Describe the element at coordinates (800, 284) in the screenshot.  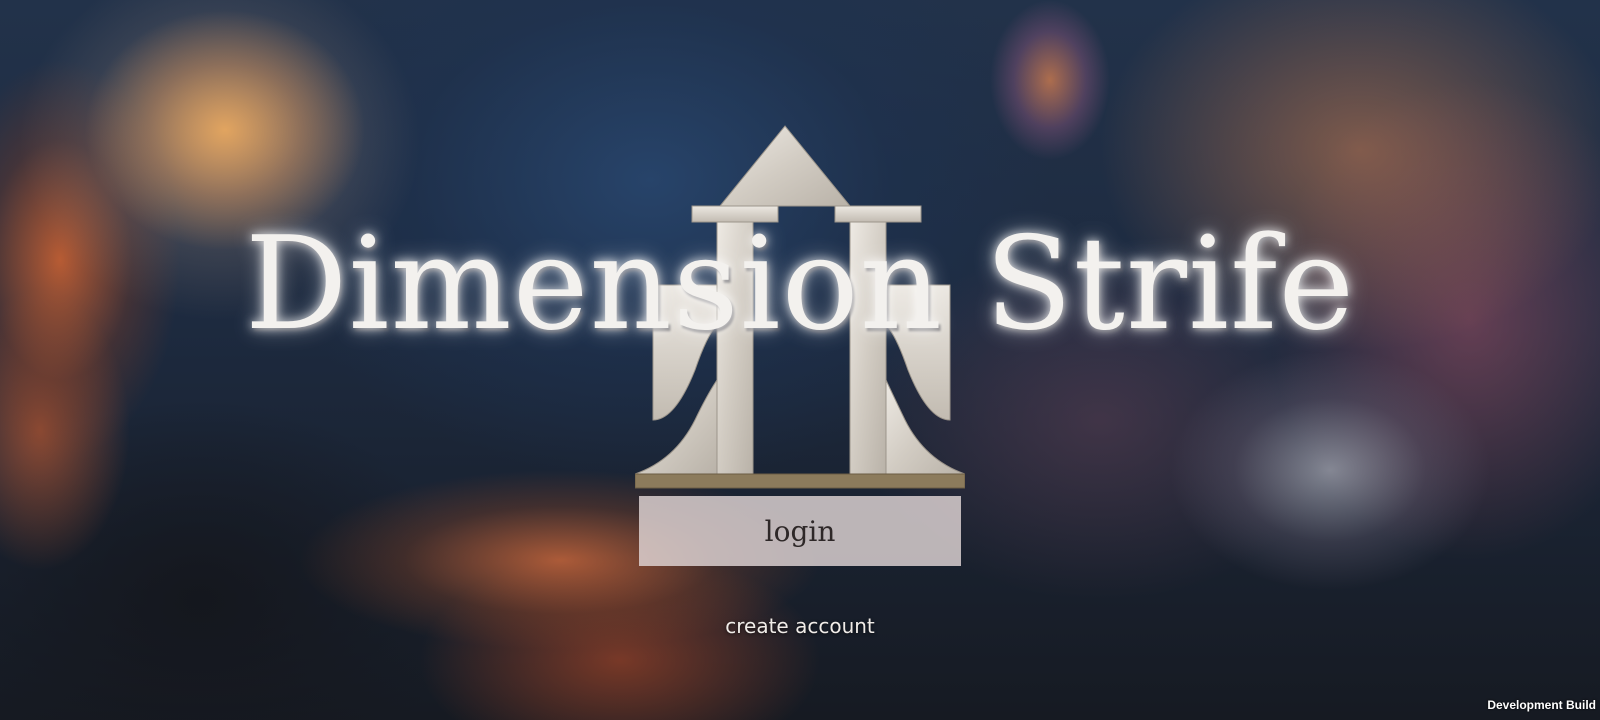
I see `game-title: Dimension Strife` at that location.